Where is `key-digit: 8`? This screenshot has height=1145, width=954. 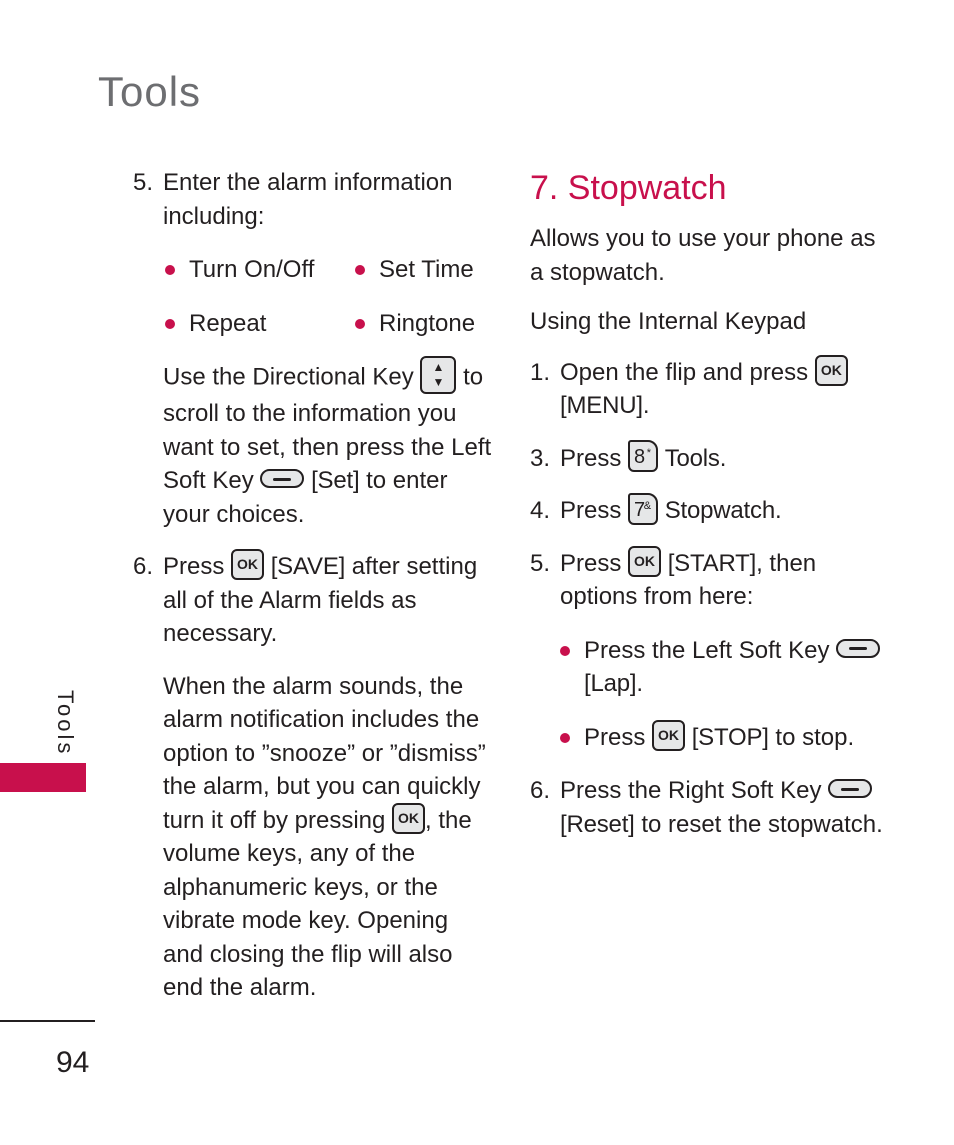 key-digit: 8 is located at coordinates (640, 457).